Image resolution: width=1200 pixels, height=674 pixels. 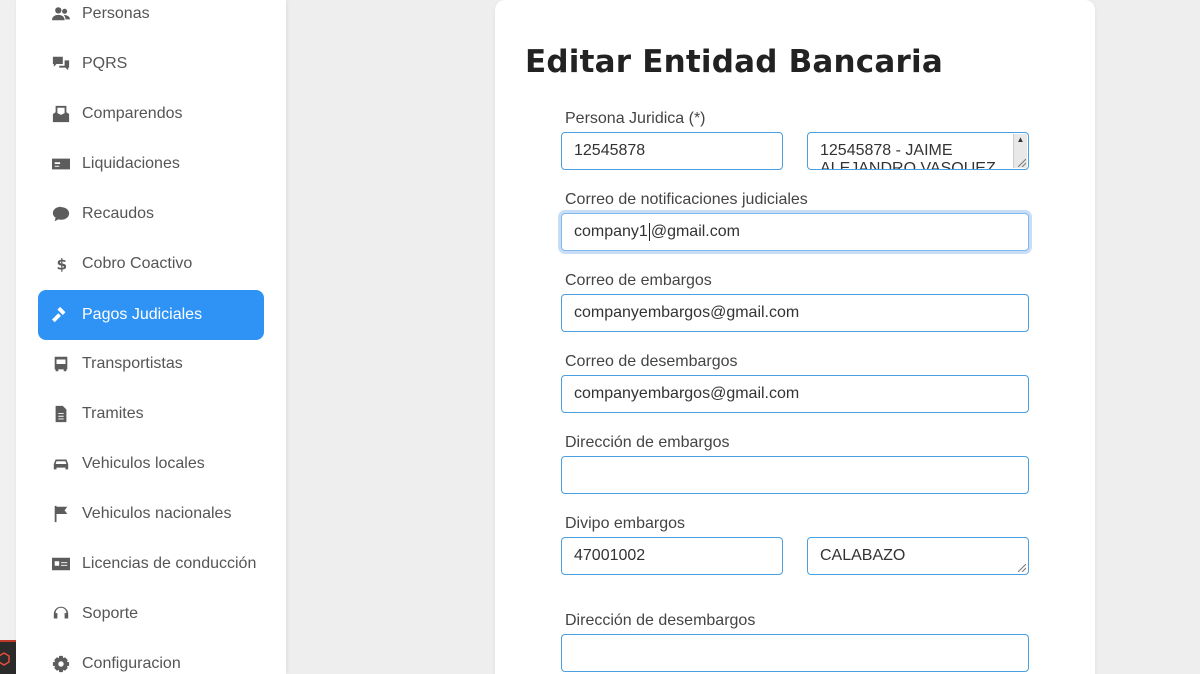 What do you see at coordinates (61, 14) in the screenshot?
I see `users-icon` at bounding box center [61, 14].